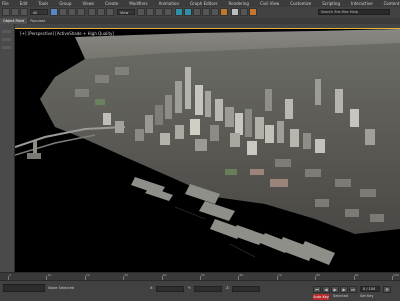 This screenshot has width=400, height=301. I want to click on snap-icon, so click(150, 12).